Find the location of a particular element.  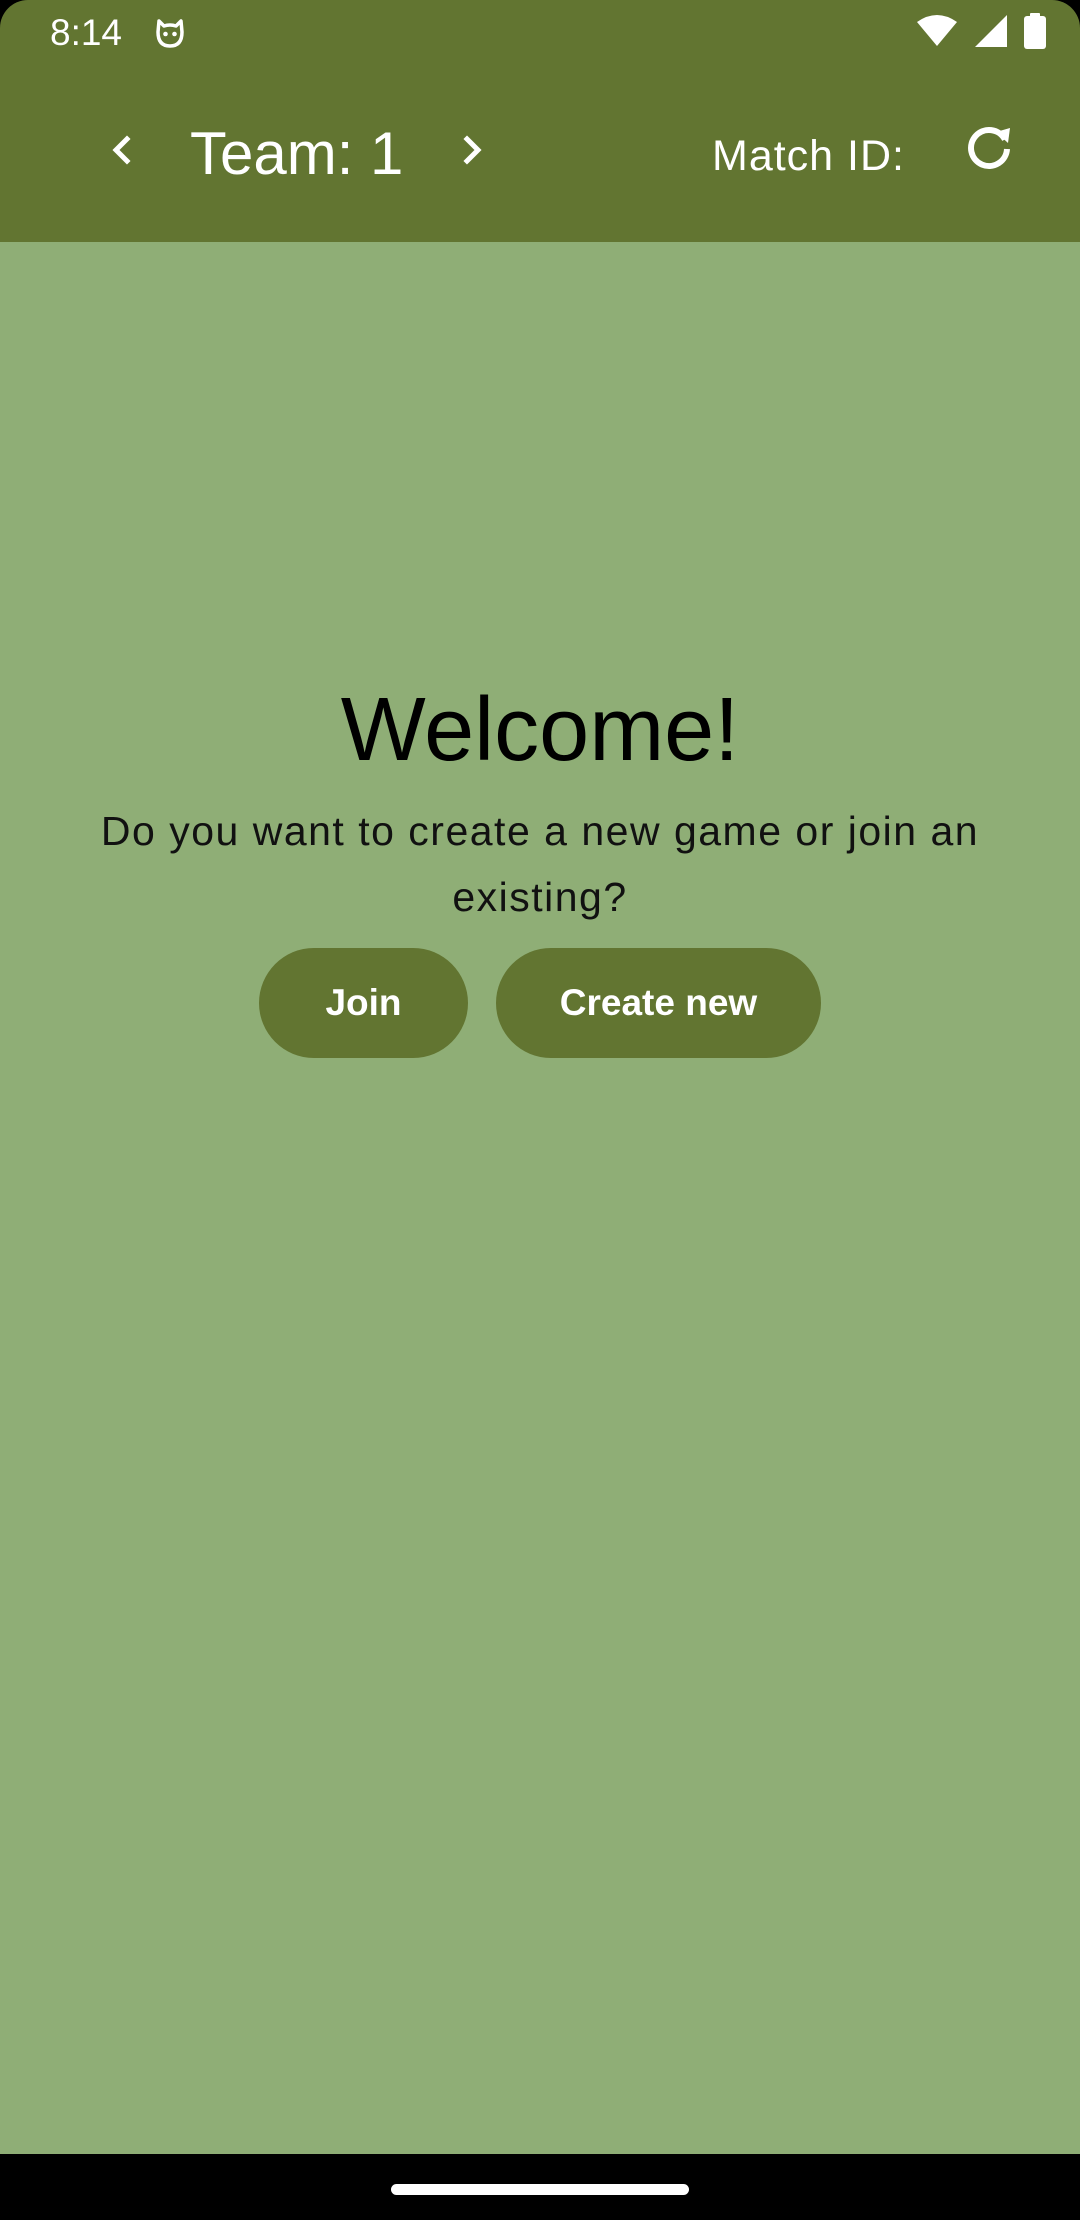

welcome-heading: Welcome! is located at coordinates (540, 730).